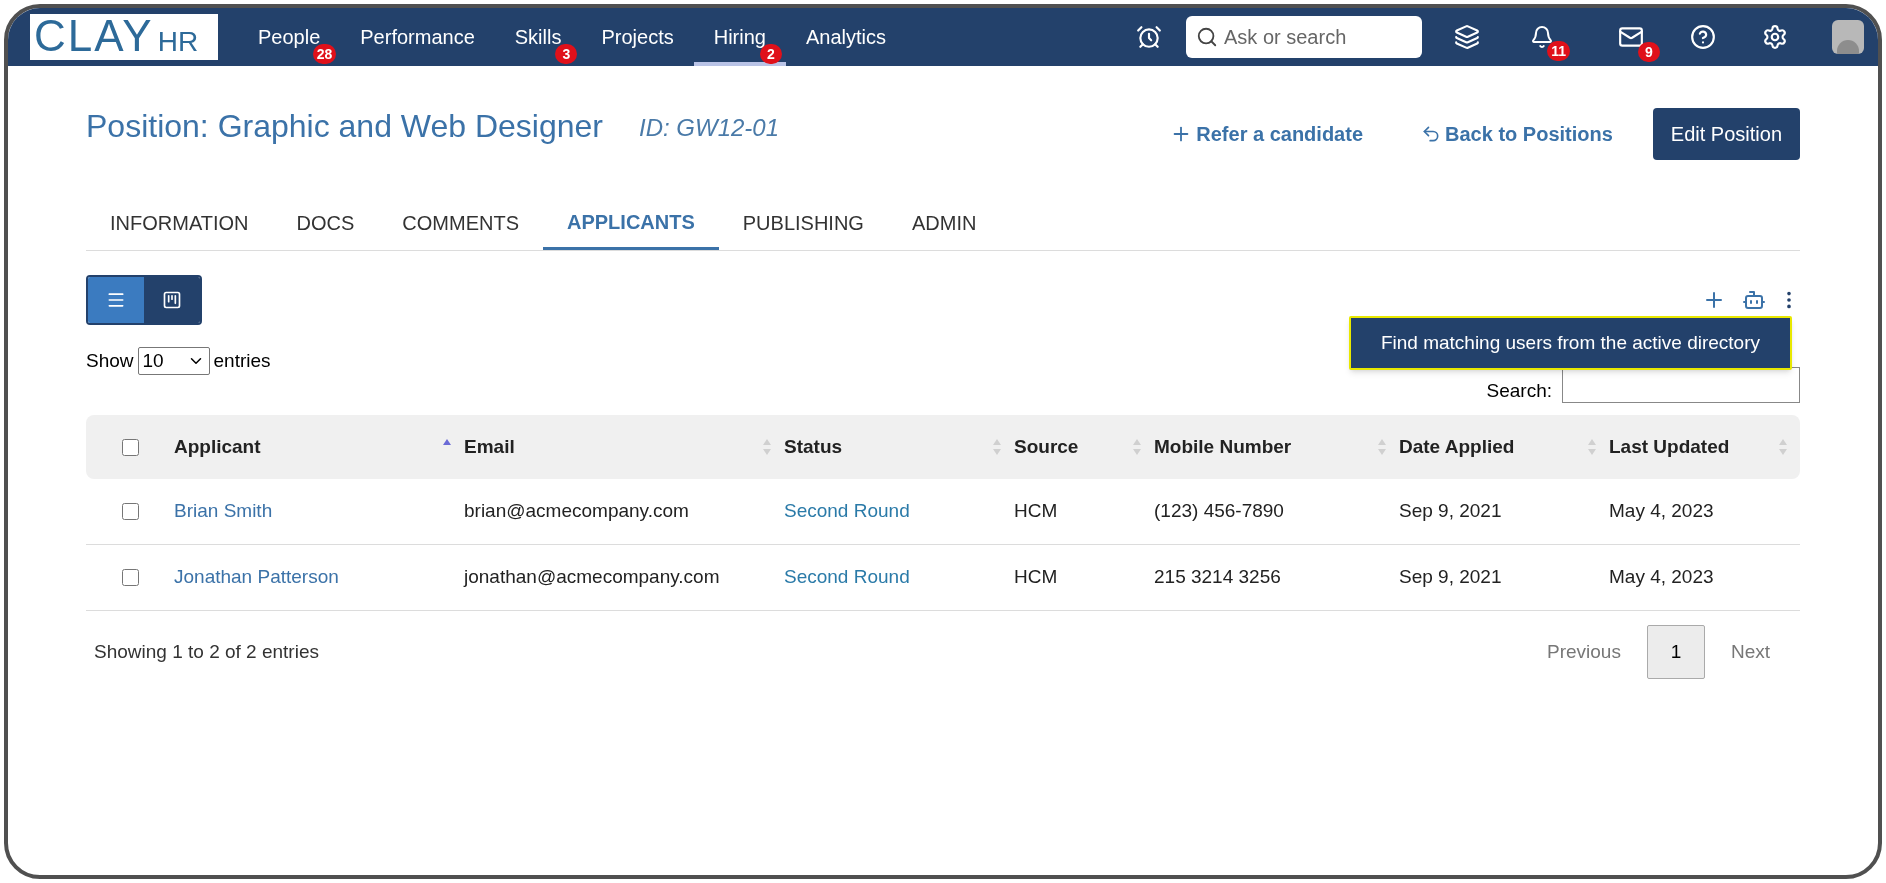 Image resolution: width=1886 pixels, height=883 pixels. What do you see at coordinates (178, 42) in the screenshot?
I see `logo-suffix-text: HR` at bounding box center [178, 42].